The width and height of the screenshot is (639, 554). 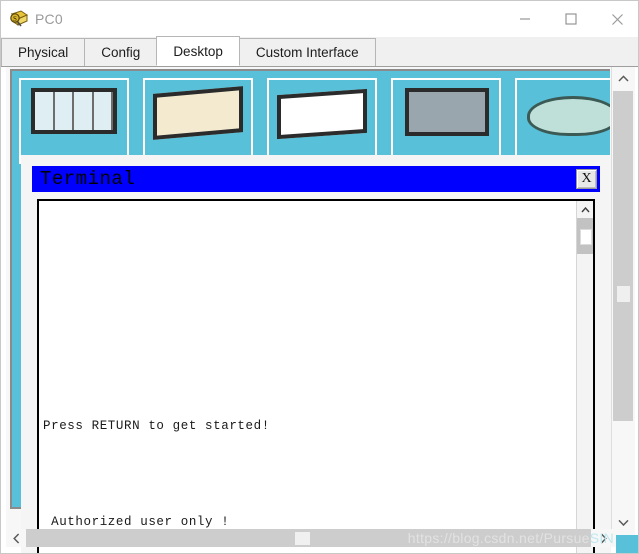 I want to click on tab-desktop: Desktop, so click(x=198, y=51).